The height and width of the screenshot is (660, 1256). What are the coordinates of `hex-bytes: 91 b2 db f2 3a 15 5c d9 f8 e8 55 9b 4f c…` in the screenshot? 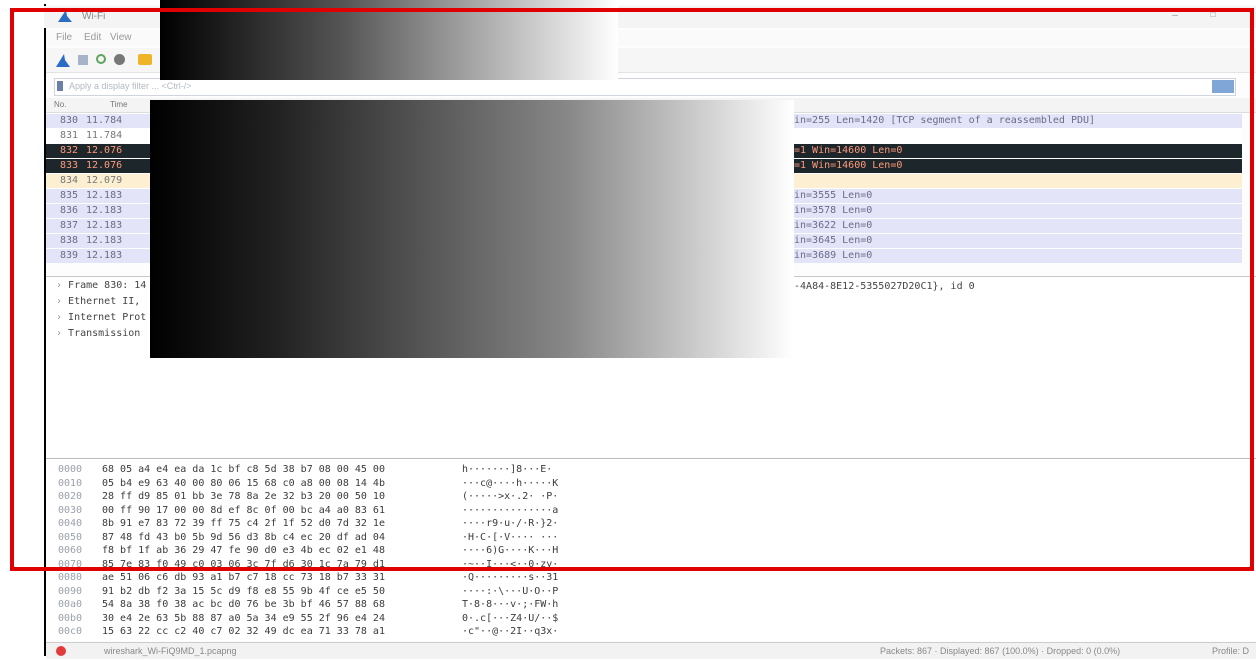 It's located at (243, 591).